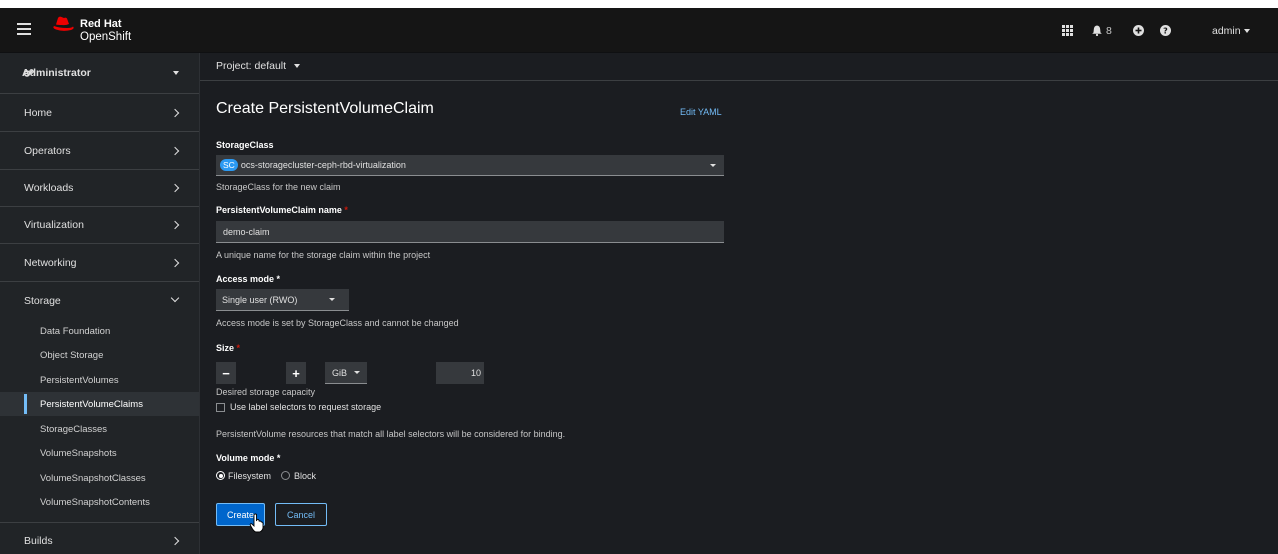 The image size is (1278, 554). What do you see at coordinates (701, 112) in the screenshot?
I see `edit-yaml-link: Edit YAML` at bounding box center [701, 112].